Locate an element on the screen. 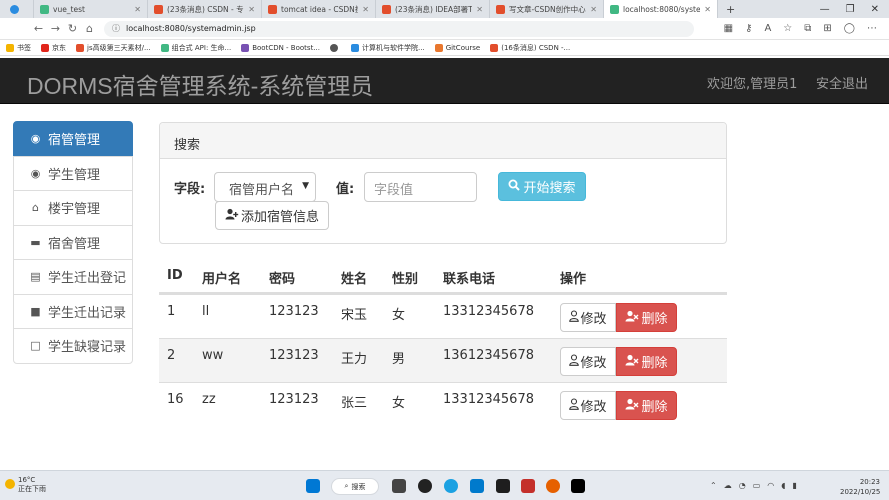  extensions-icon: ⧉ is located at coordinates (807, 28).